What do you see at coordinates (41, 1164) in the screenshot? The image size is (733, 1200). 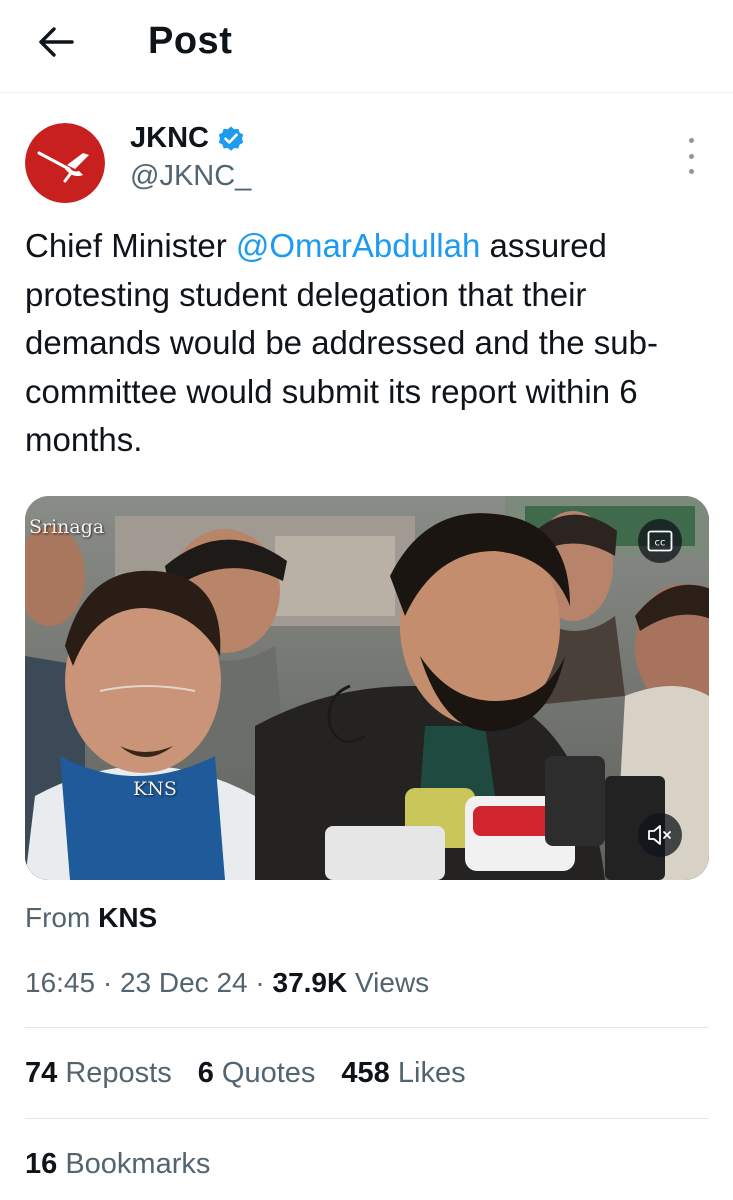 I see `bookmarks-count: 16` at bounding box center [41, 1164].